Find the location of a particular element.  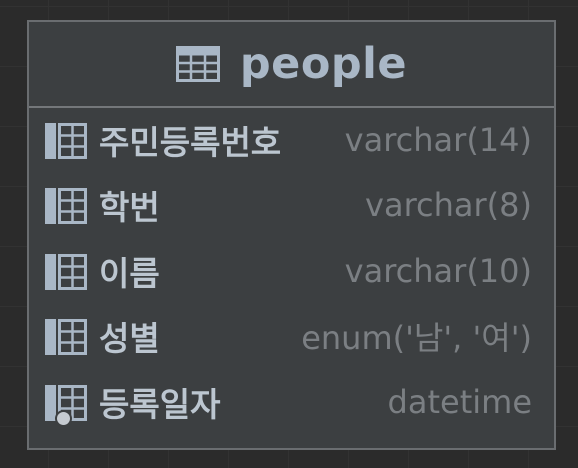

column-row: 등록일자 datetime is located at coordinates (291, 403).